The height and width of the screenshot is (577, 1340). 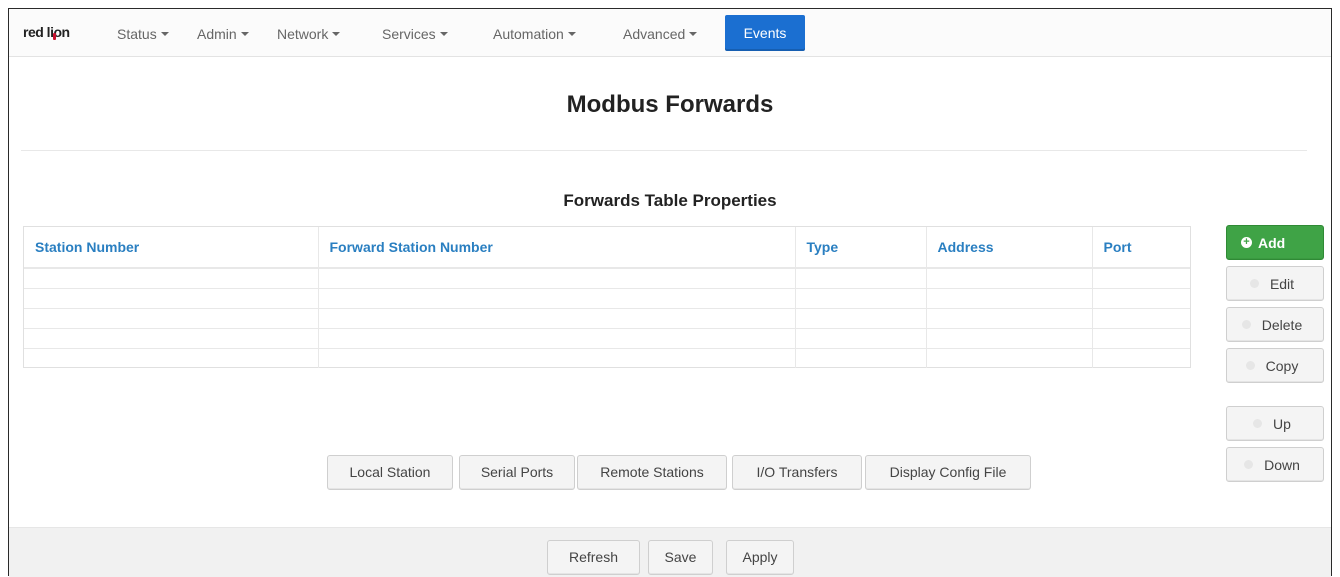 I want to click on column-header-type: Type, so click(x=861, y=248).